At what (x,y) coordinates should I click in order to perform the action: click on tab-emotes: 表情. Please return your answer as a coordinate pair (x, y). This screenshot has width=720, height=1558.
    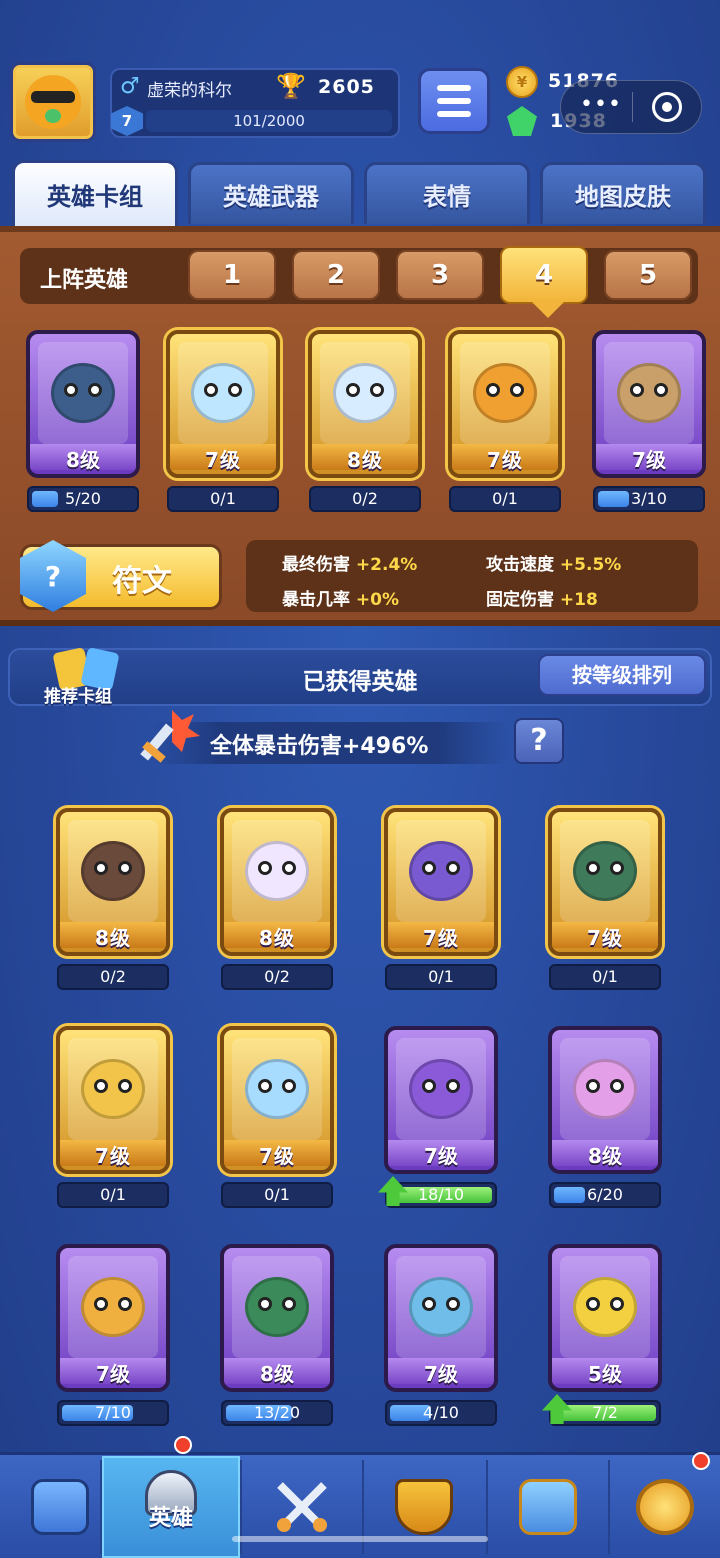
    Looking at the image, I should click on (447, 193).